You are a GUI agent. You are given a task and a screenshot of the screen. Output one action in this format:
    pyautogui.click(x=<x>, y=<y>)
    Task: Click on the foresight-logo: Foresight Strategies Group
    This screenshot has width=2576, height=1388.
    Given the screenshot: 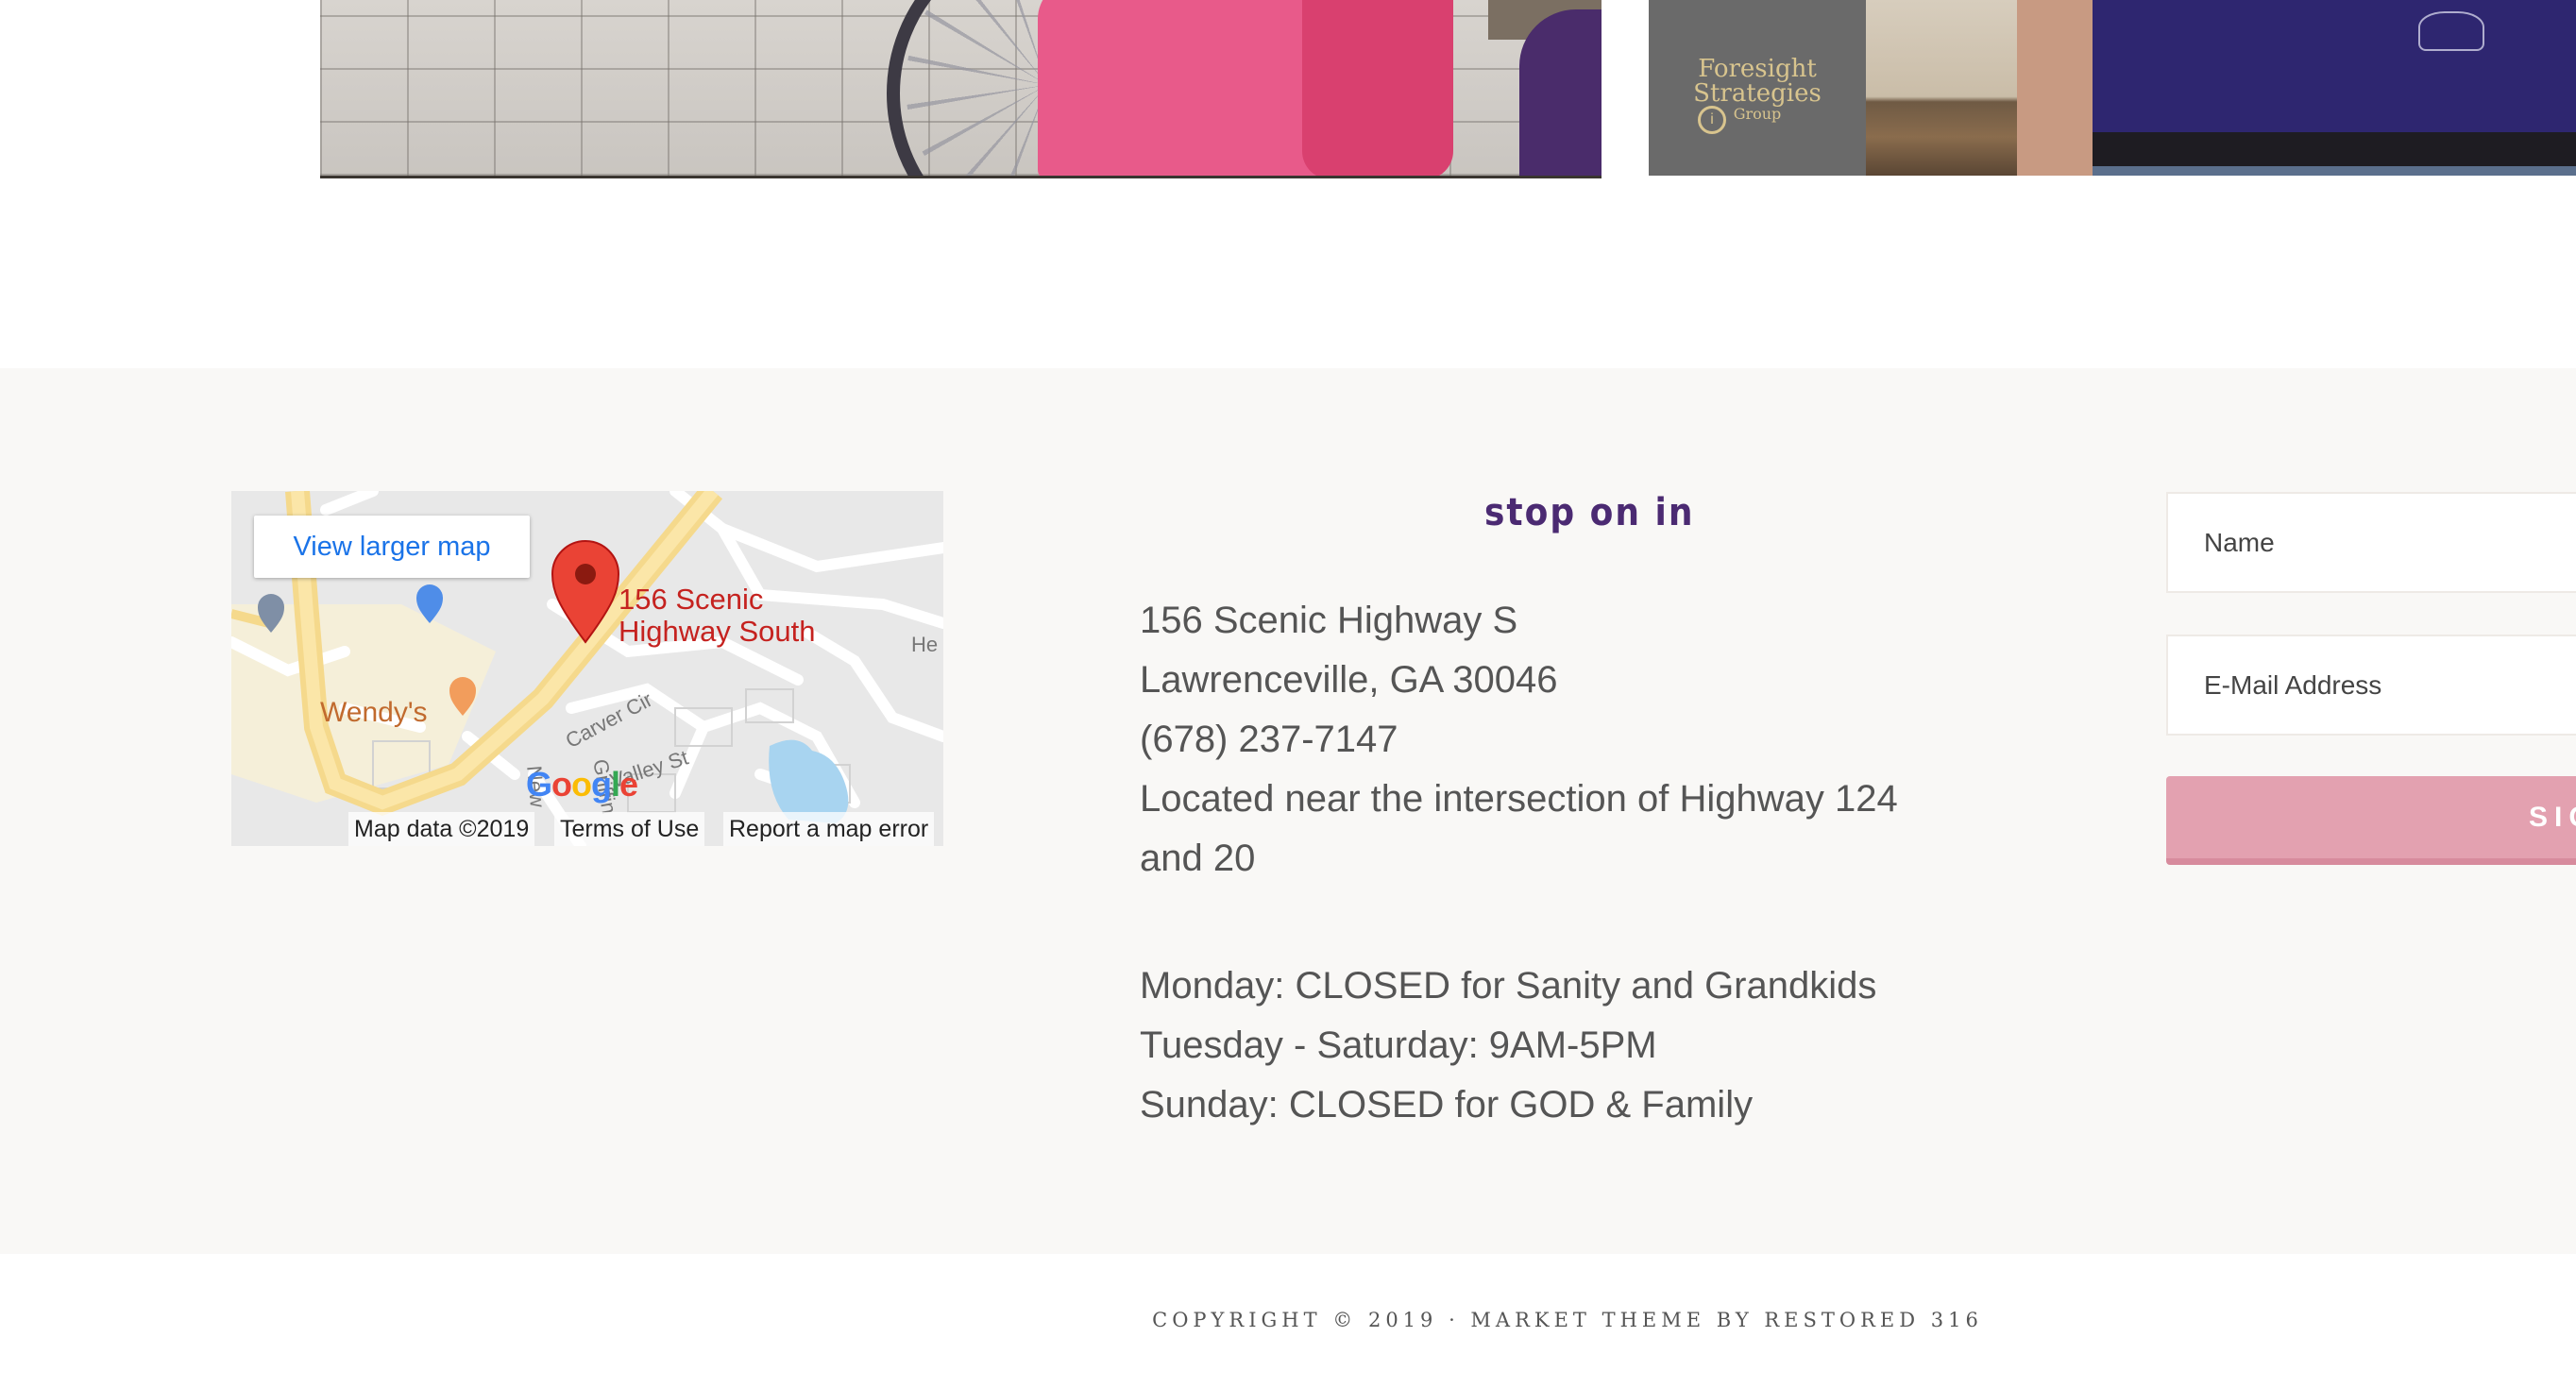 What is the action you would take?
    pyautogui.click(x=1757, y=90)
    